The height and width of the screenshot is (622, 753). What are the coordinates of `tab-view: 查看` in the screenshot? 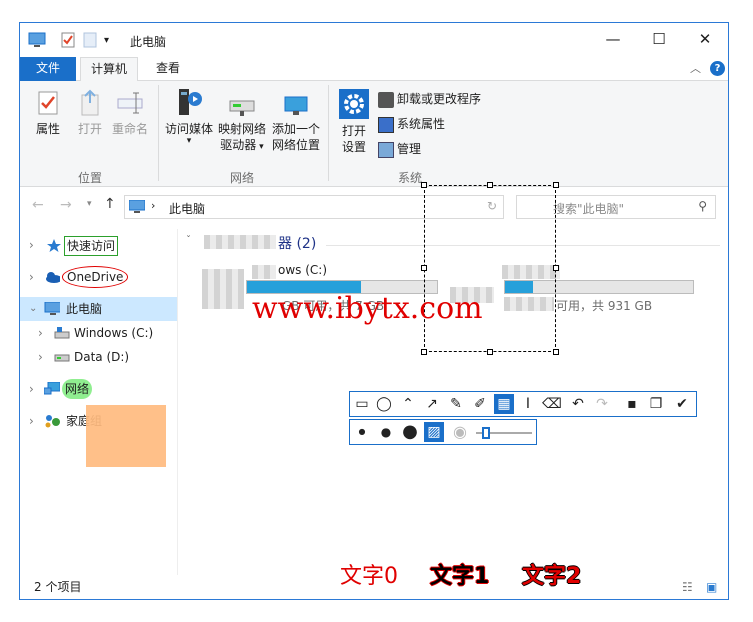 It's located at (168, 69).